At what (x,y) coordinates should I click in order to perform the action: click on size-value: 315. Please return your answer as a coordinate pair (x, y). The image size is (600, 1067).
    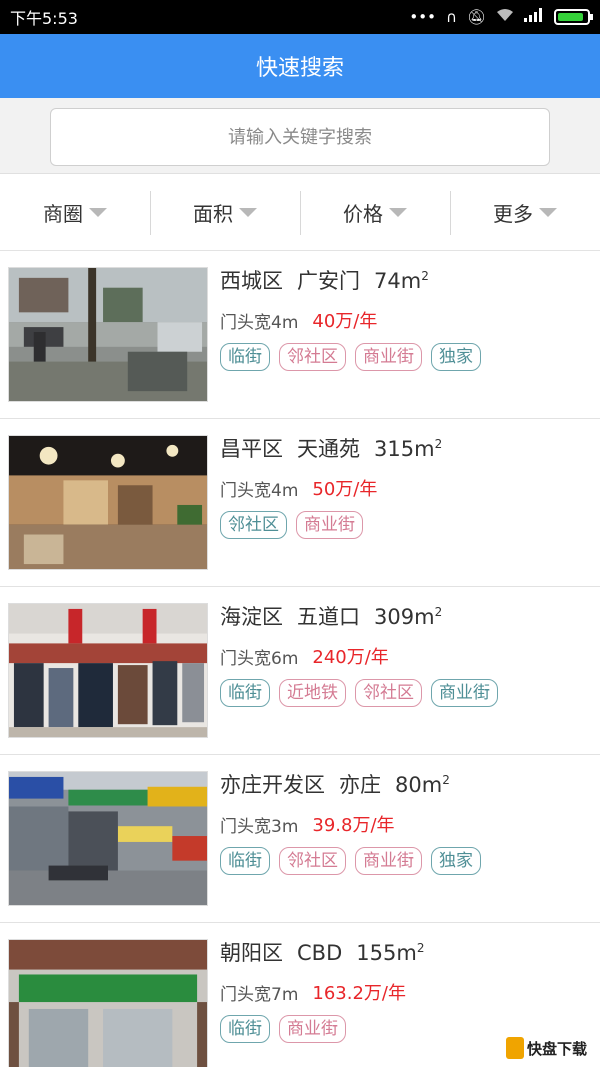
    Looking at the image, I should click on (394, 449).